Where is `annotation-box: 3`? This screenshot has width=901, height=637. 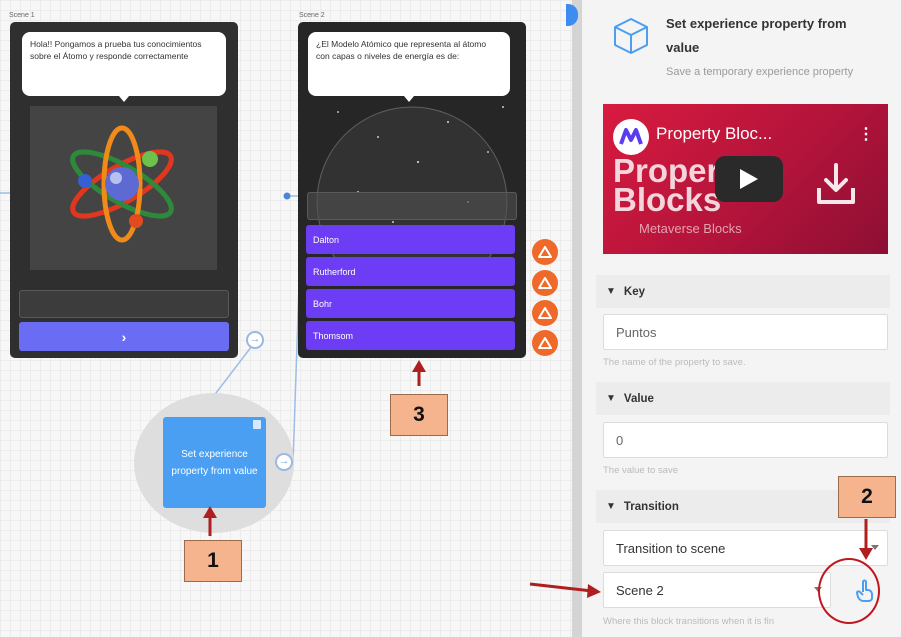
annotation-box: 3 is located at coordinates (419, 415).